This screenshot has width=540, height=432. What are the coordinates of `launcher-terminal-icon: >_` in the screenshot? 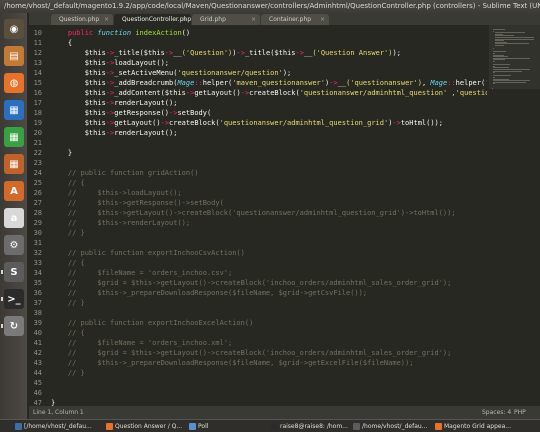 It's located at (12, 299).